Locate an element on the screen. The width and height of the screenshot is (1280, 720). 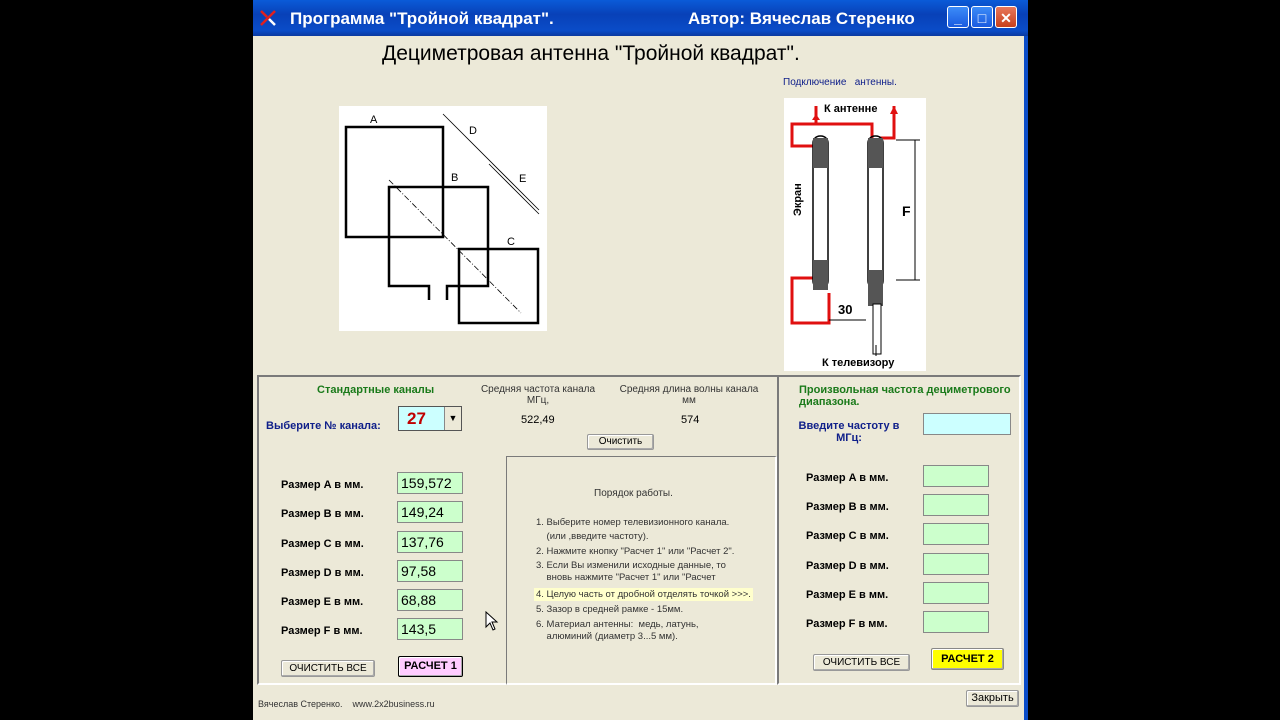
clear-button: Очистить is located at coordinates (620, 442).